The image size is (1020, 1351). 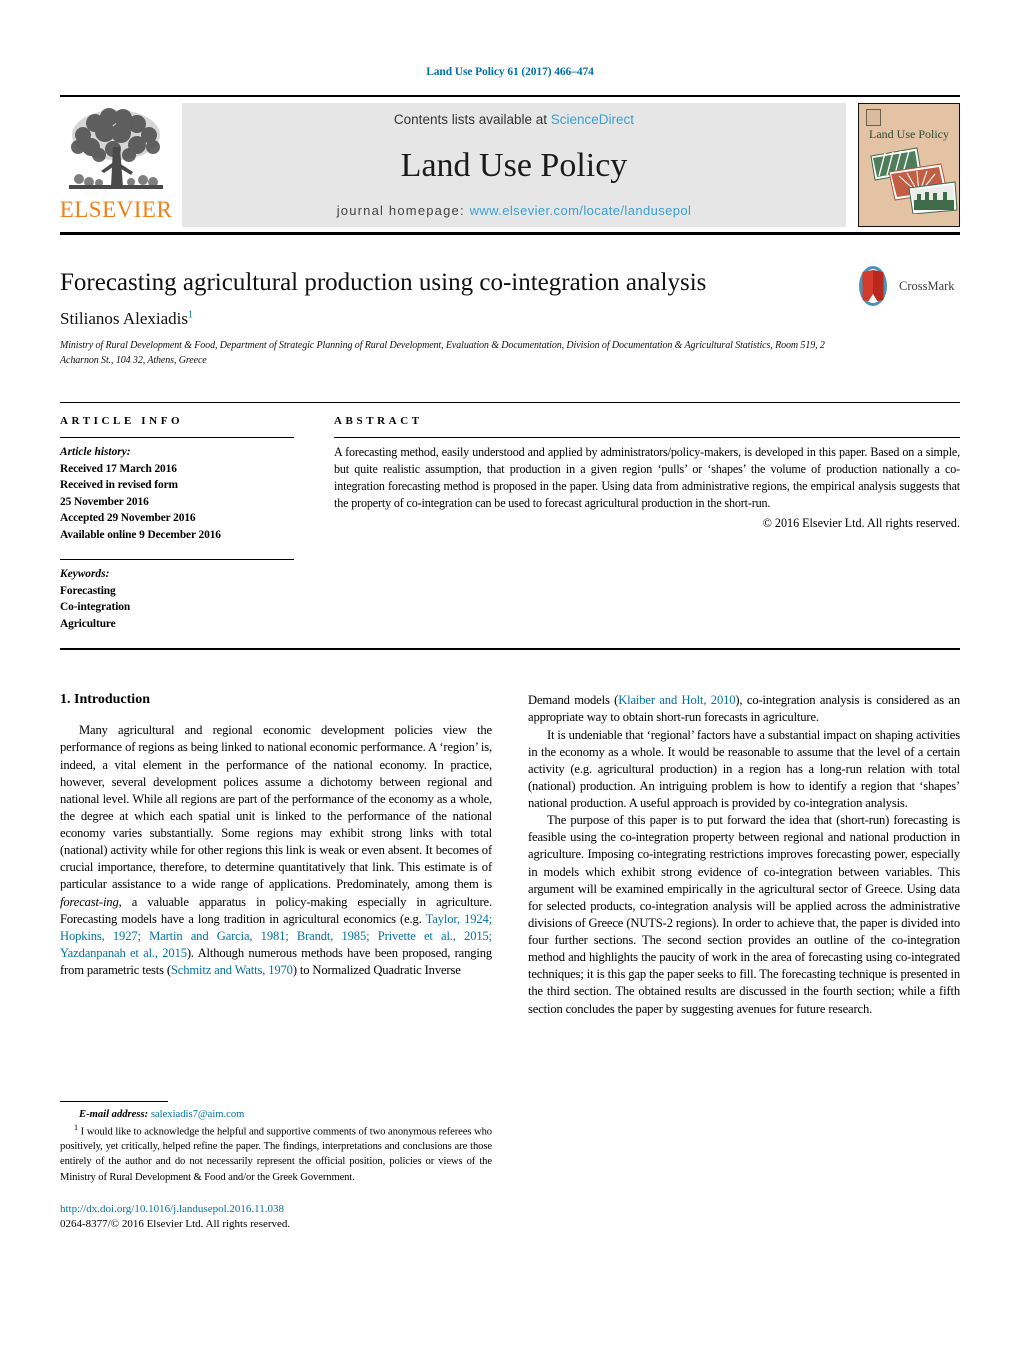 I want to click on elsevier-logo: ELSEVIER, so click(x=116, y=165).